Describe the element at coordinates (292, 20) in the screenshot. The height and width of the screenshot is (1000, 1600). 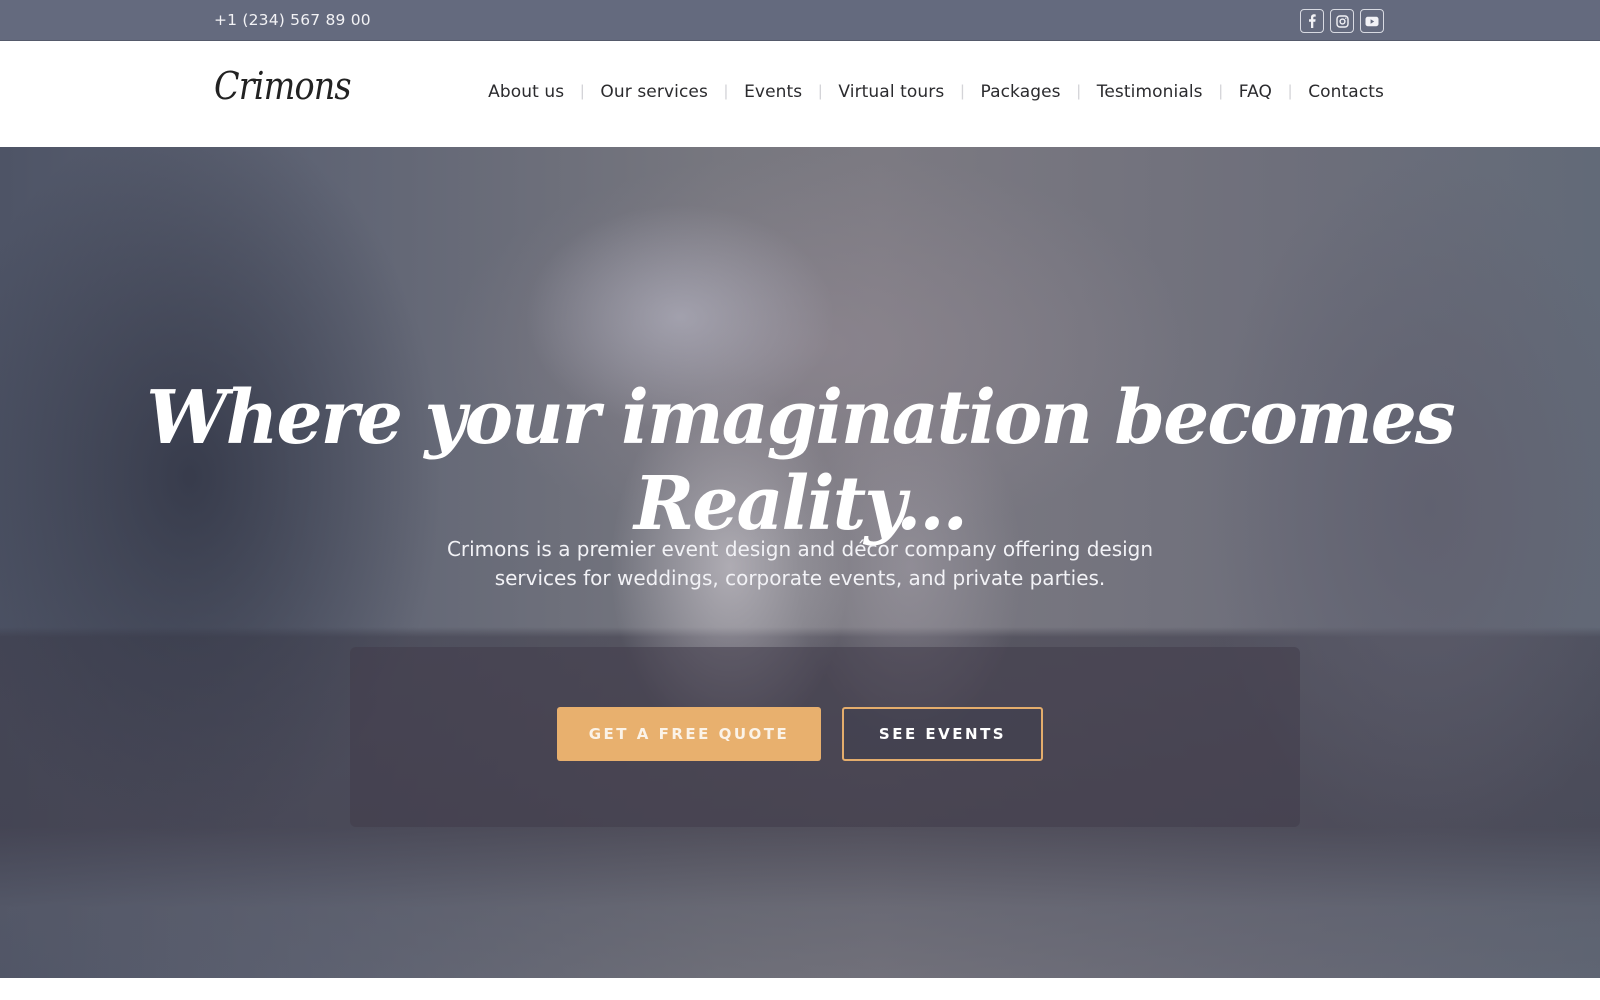
I see `phone-number: +1 (234) 567 89 00` at that location.